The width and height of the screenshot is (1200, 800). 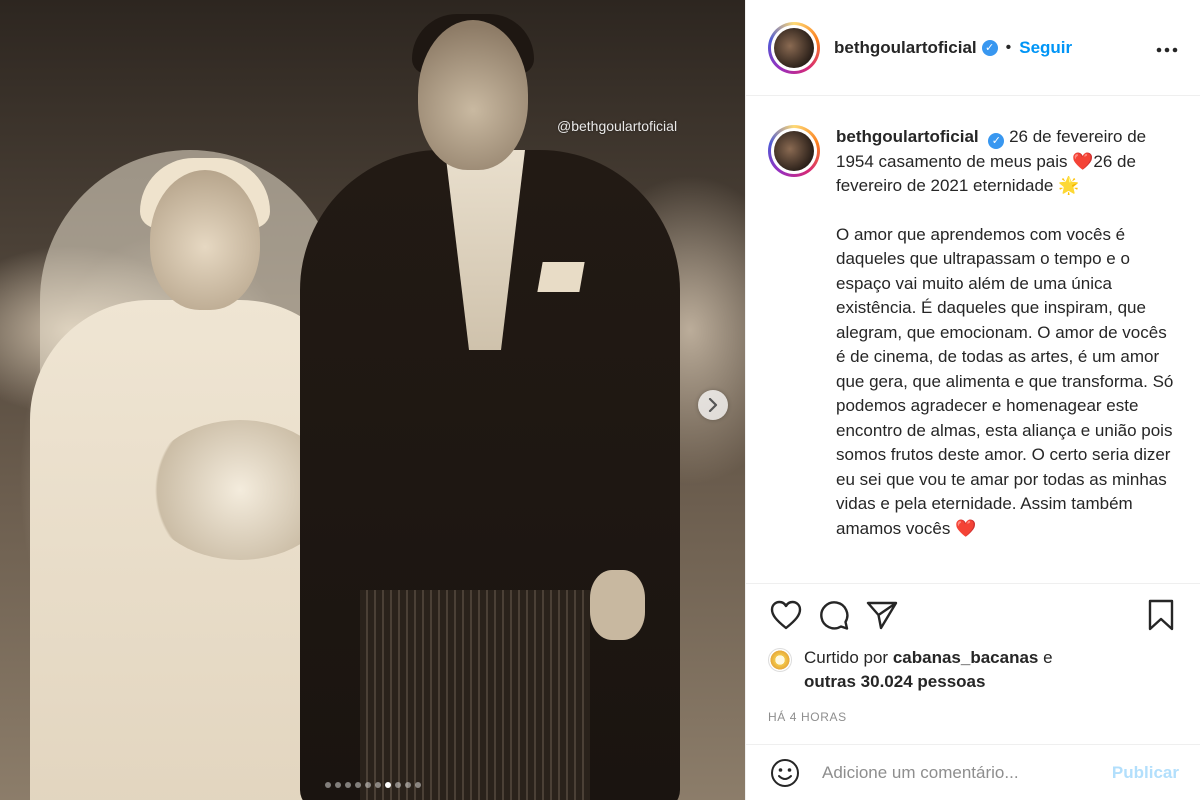 I want to click on caption-avatar-image, so click(x=794, y=151).